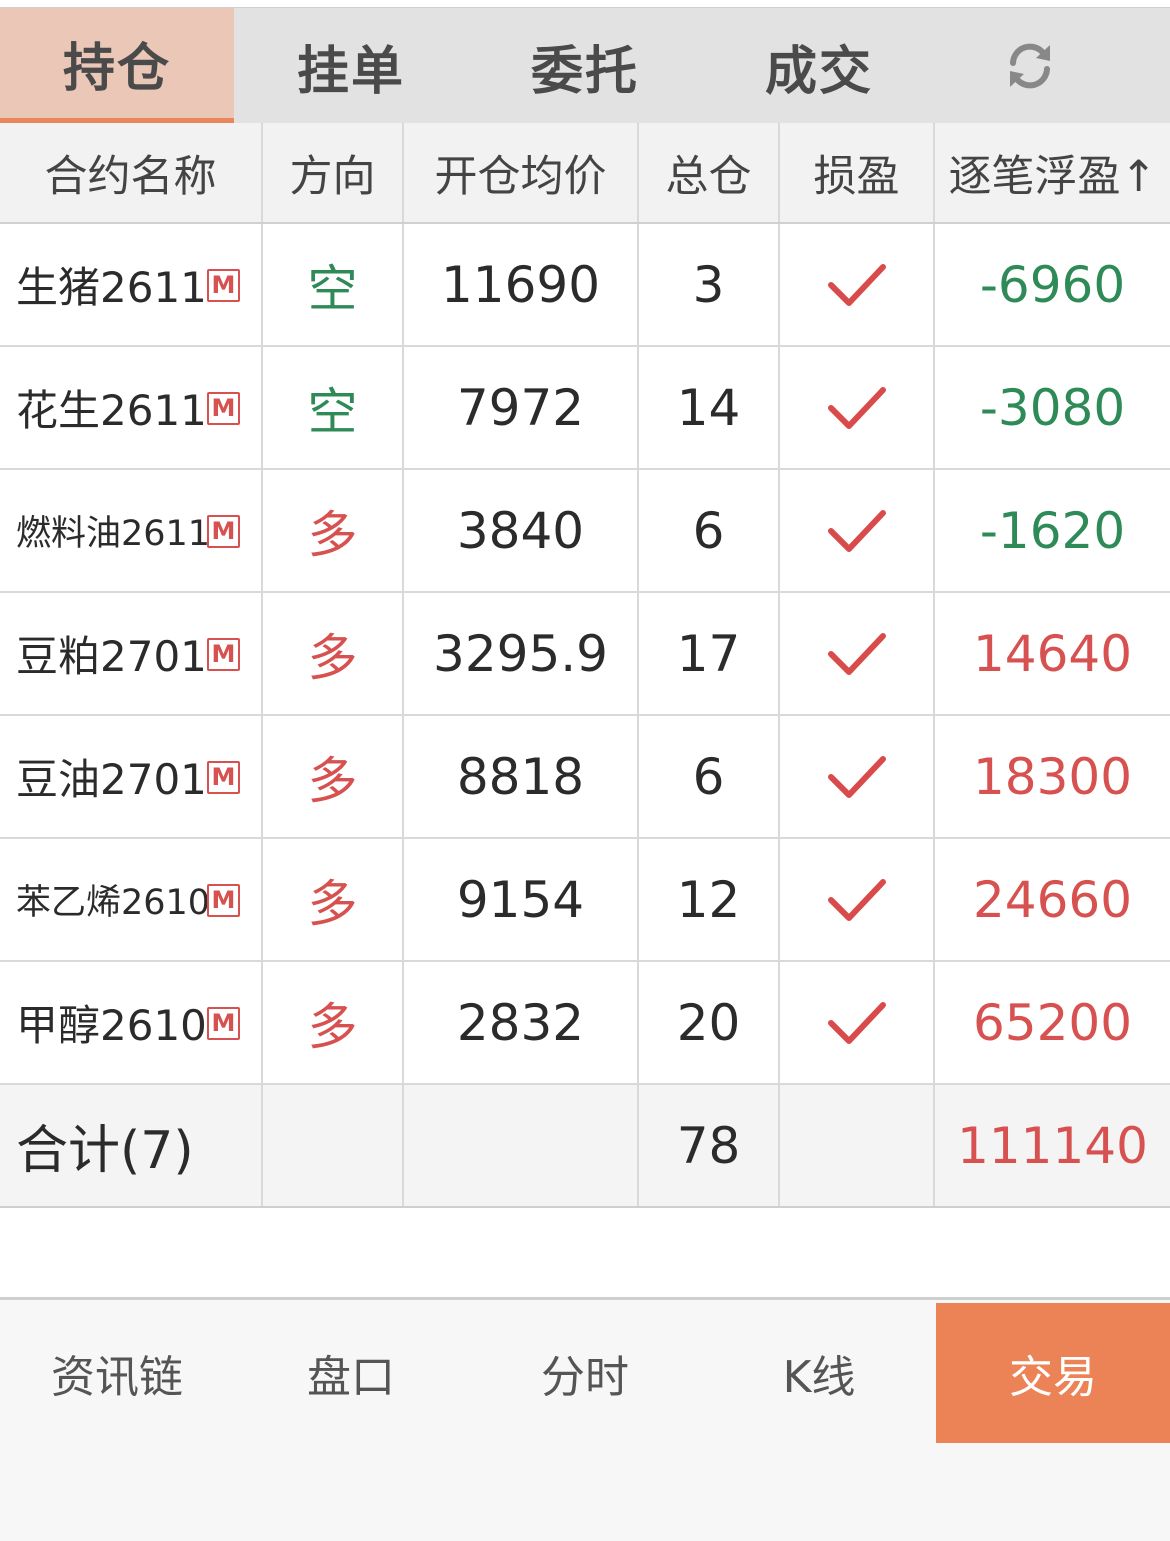 Image resolution: width=1170 pixels, height=1541 pixels. Describe the element at coordinates (856, 176) in the screenshot. I see `column-header-label: 损盈` at that location.